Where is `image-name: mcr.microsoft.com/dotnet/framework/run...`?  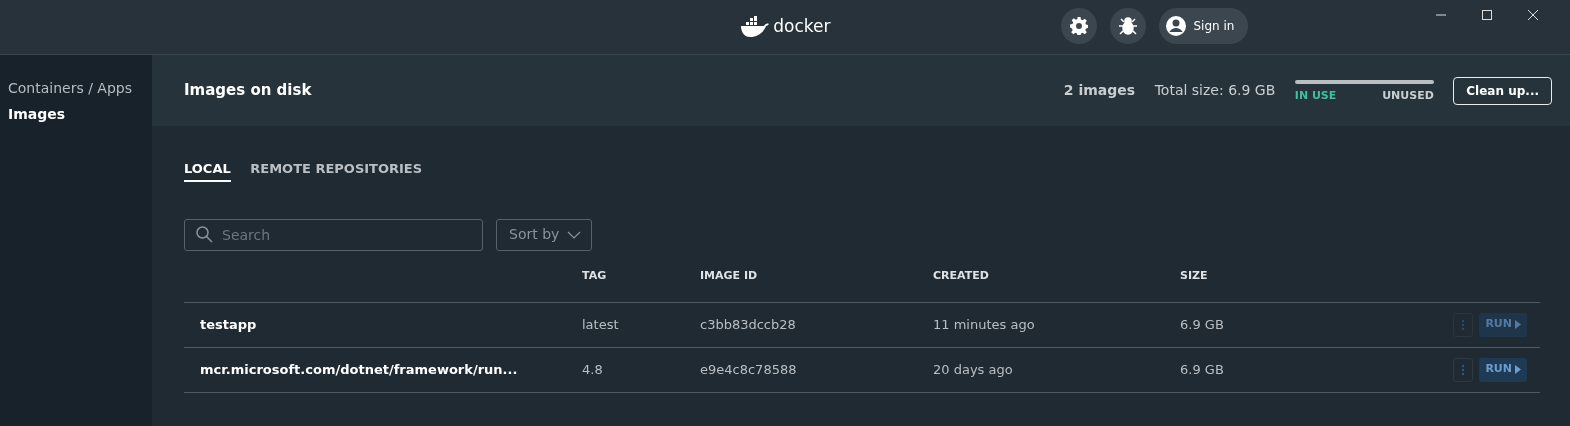
image-name: mcr.microsoft.com/dotnet/framework/run... is located at coordinates (359, 369).